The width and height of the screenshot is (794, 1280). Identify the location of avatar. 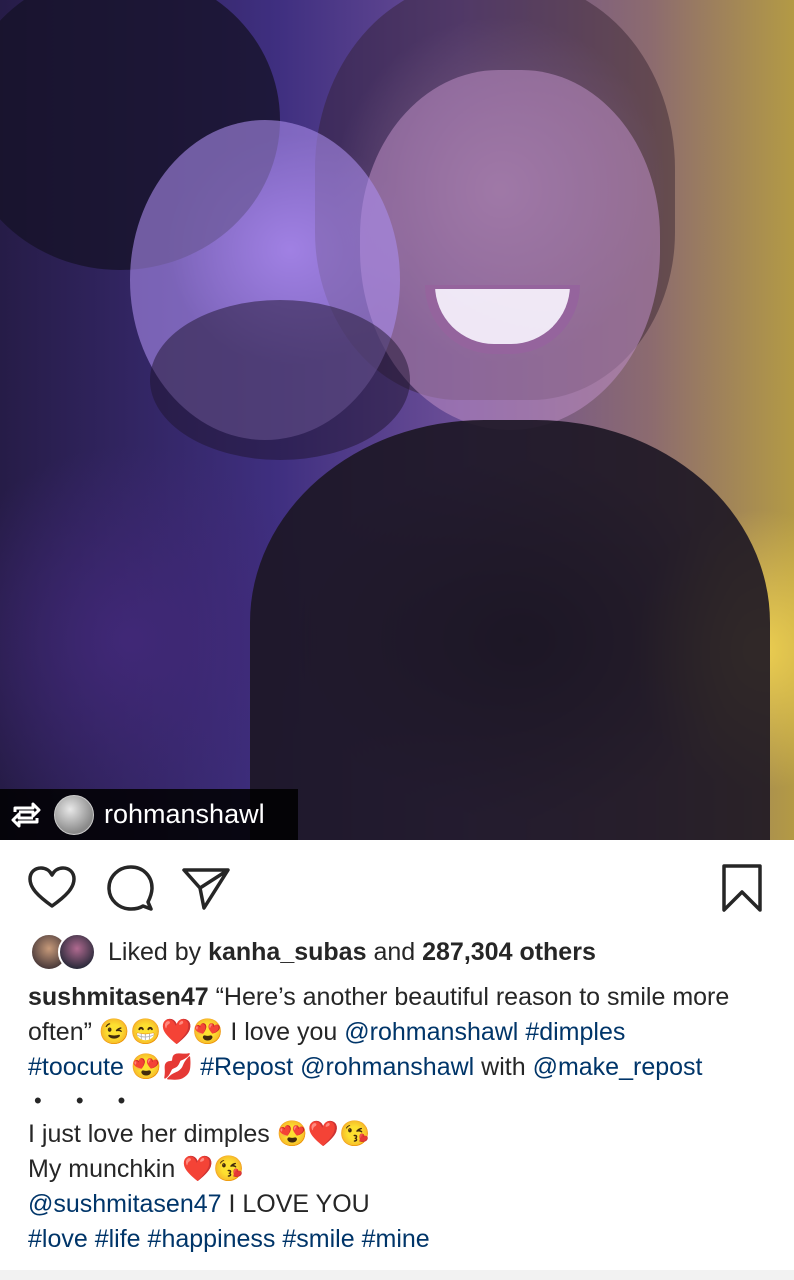
(77, 952).